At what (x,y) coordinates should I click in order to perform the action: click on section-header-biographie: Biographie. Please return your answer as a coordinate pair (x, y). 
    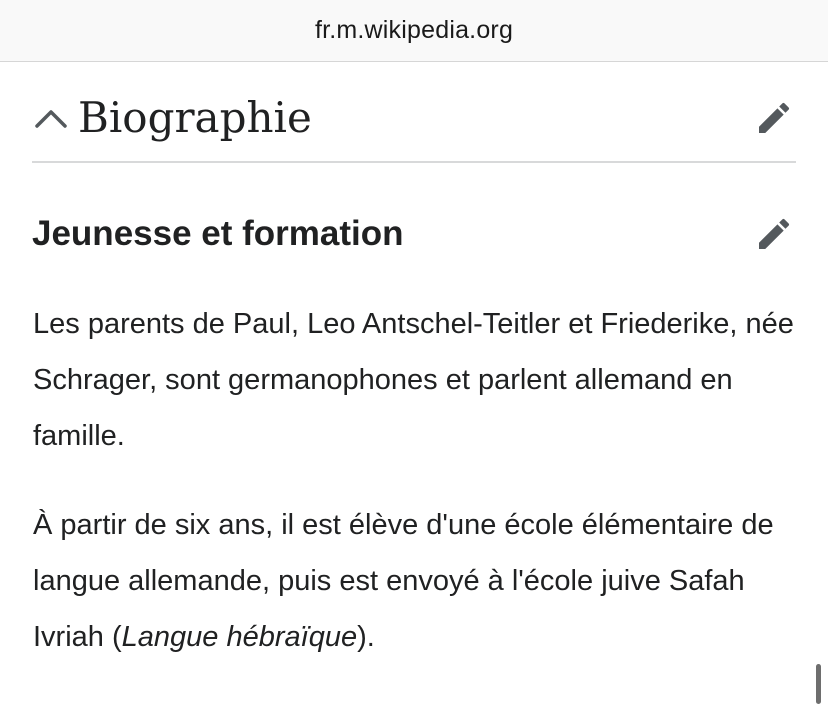
    Looking at the image, I should click on (414, 118).